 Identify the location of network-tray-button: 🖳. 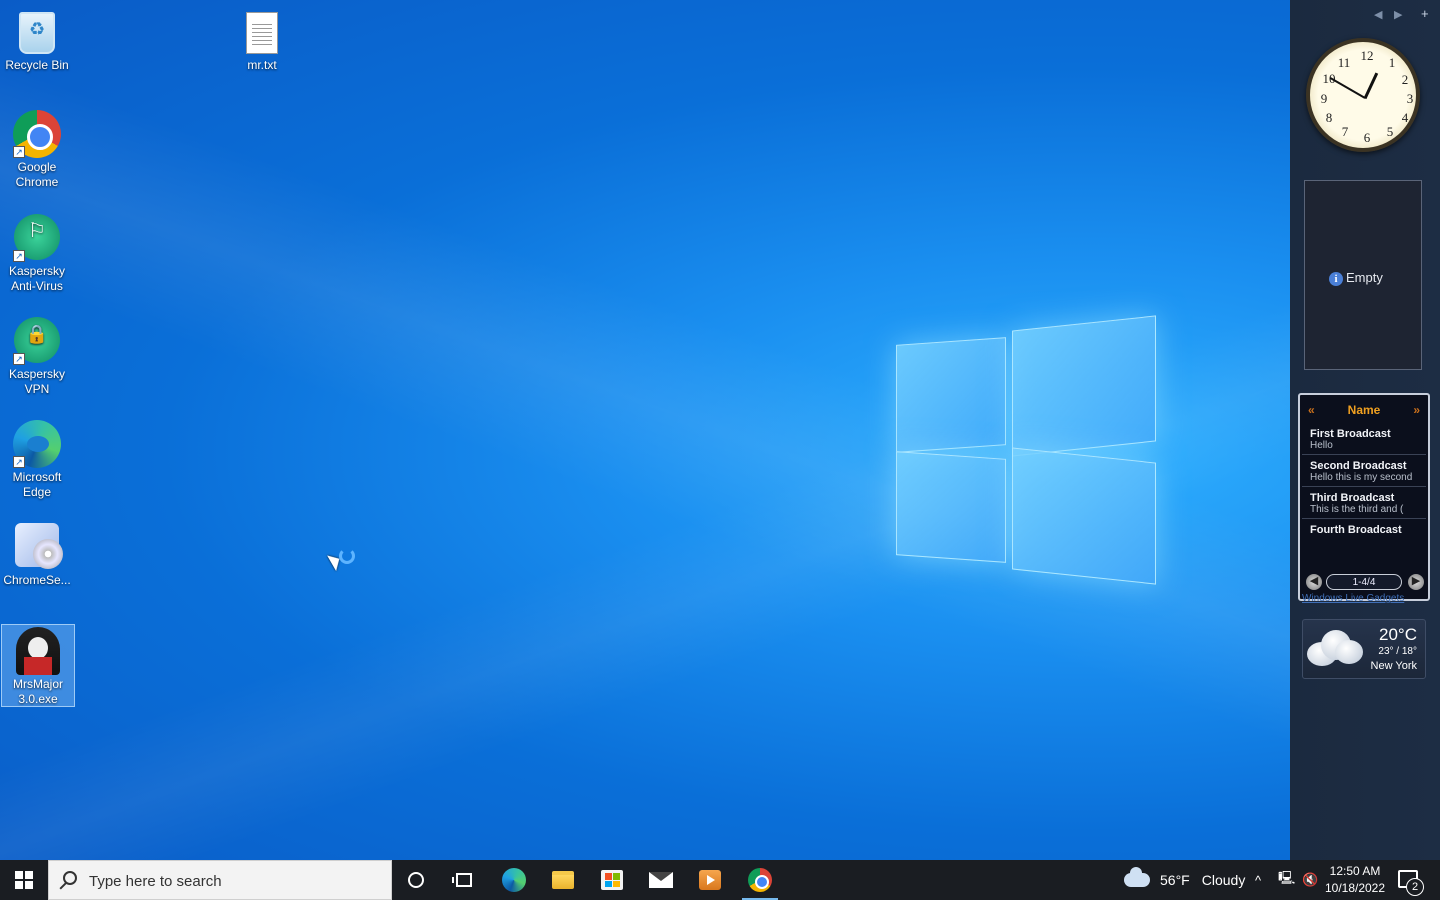
(1286, 880).